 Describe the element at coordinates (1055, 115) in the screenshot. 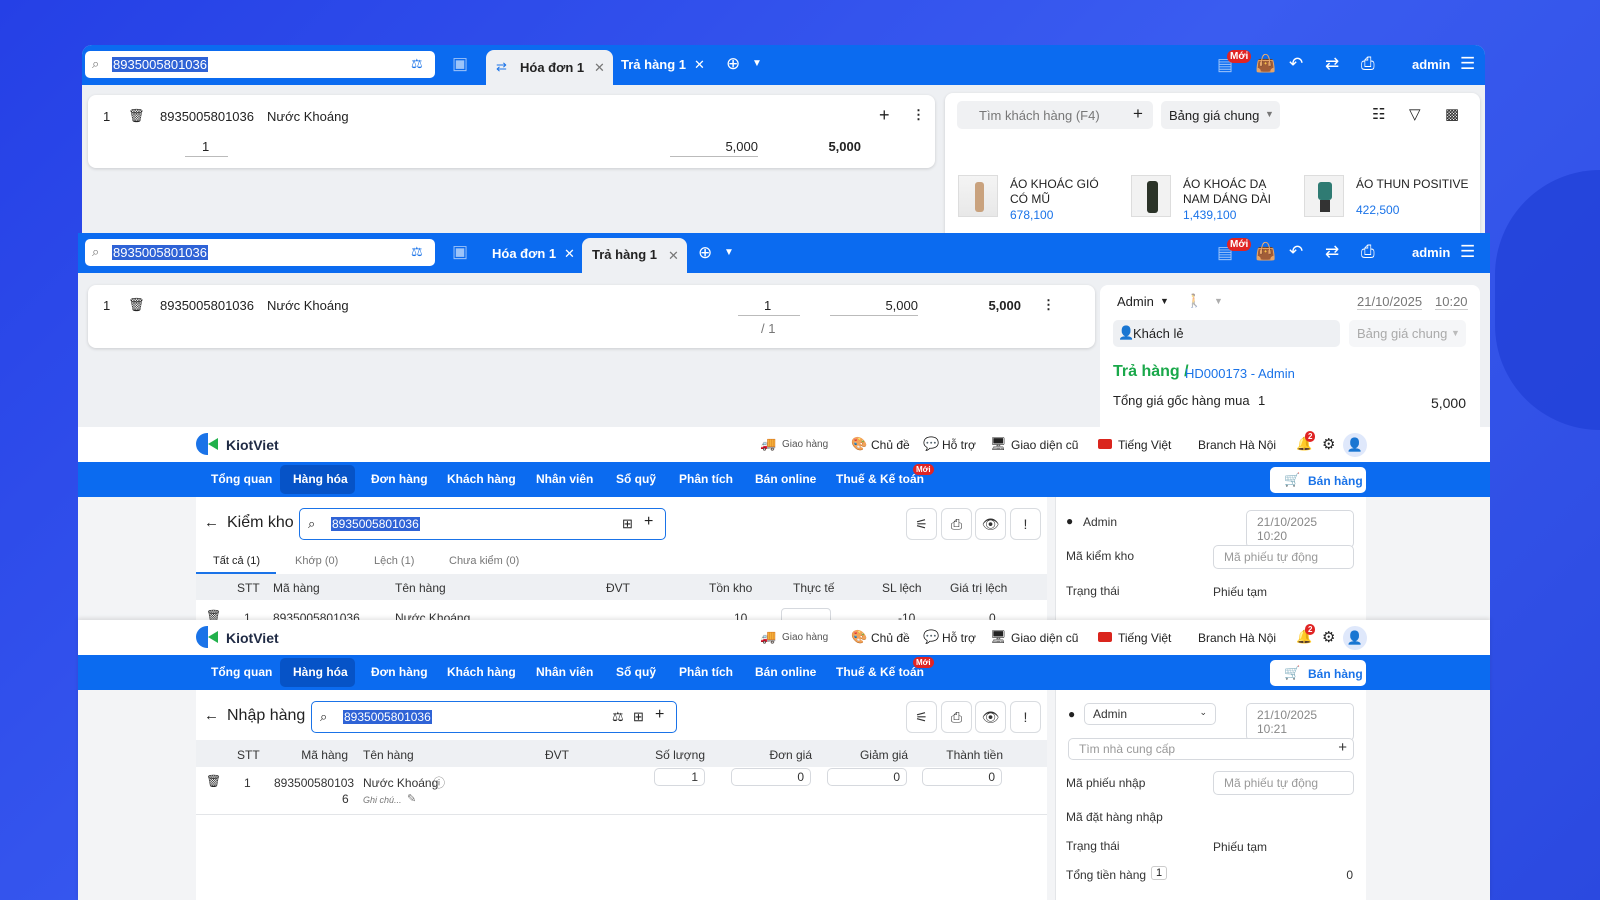

I see `customer-search-input: Tìm khách hàng (F4) +` at that location.